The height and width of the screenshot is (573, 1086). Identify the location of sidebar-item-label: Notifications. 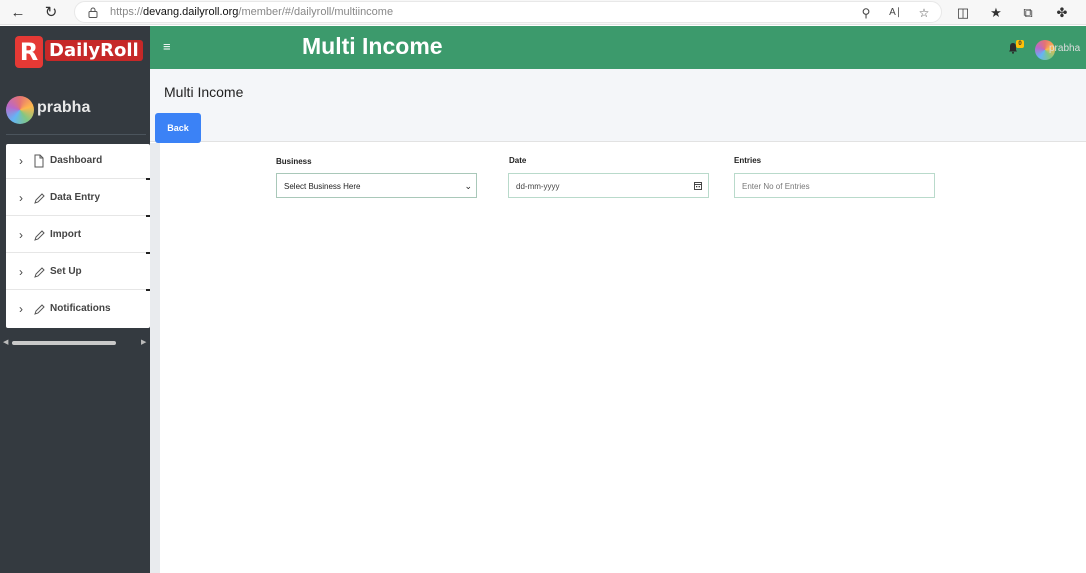
(80, 308).